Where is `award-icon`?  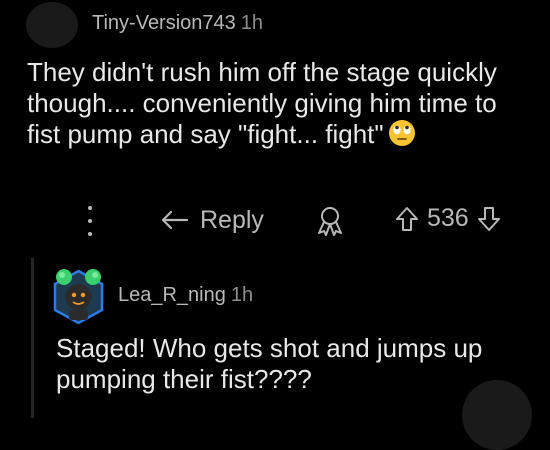
award-icon is located at coordinates (330, 221).